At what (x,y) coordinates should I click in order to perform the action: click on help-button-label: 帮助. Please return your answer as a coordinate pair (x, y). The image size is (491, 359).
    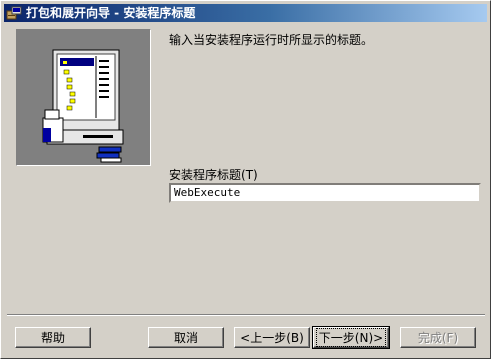
    Looking at the image, I should click on (52, 338).